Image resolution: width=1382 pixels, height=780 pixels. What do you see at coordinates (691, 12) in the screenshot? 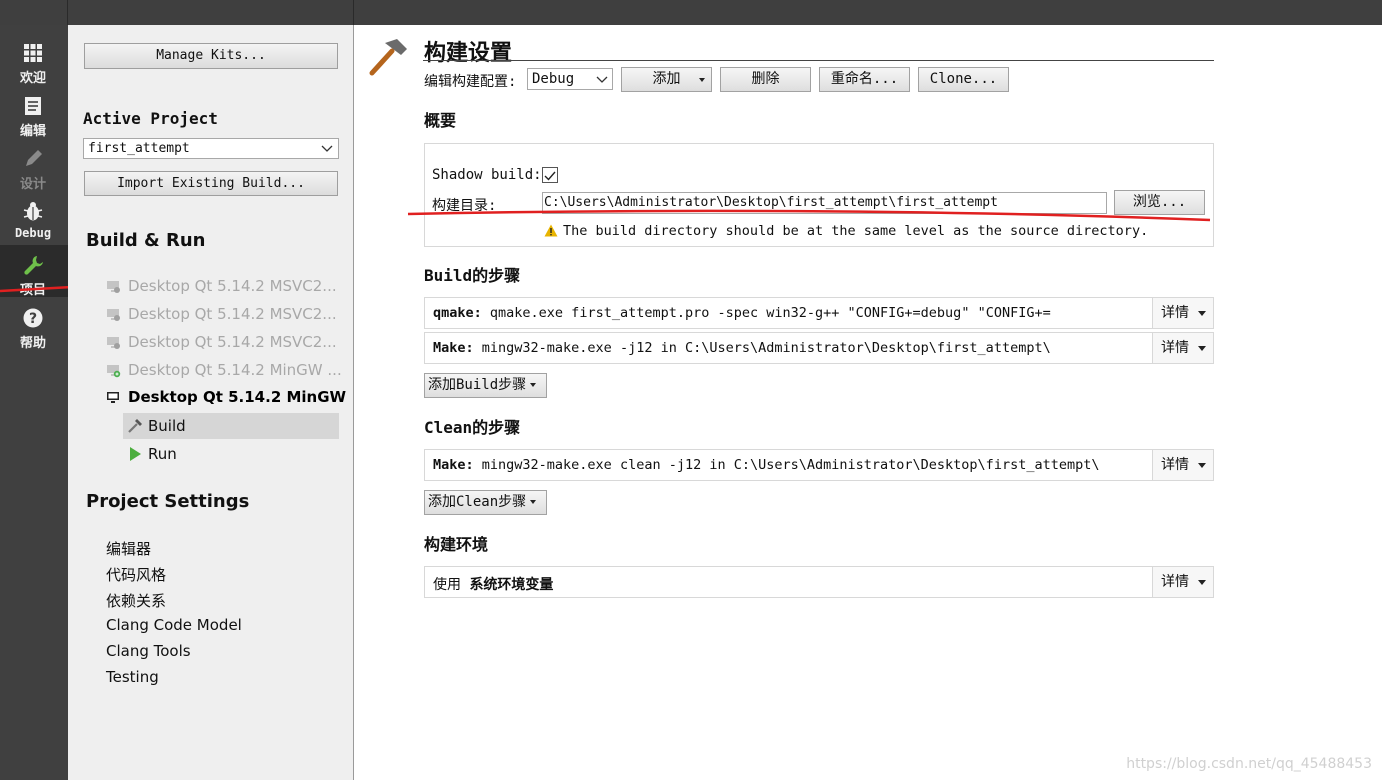
I see `top-toolbar` at bounding box center [691, 12].